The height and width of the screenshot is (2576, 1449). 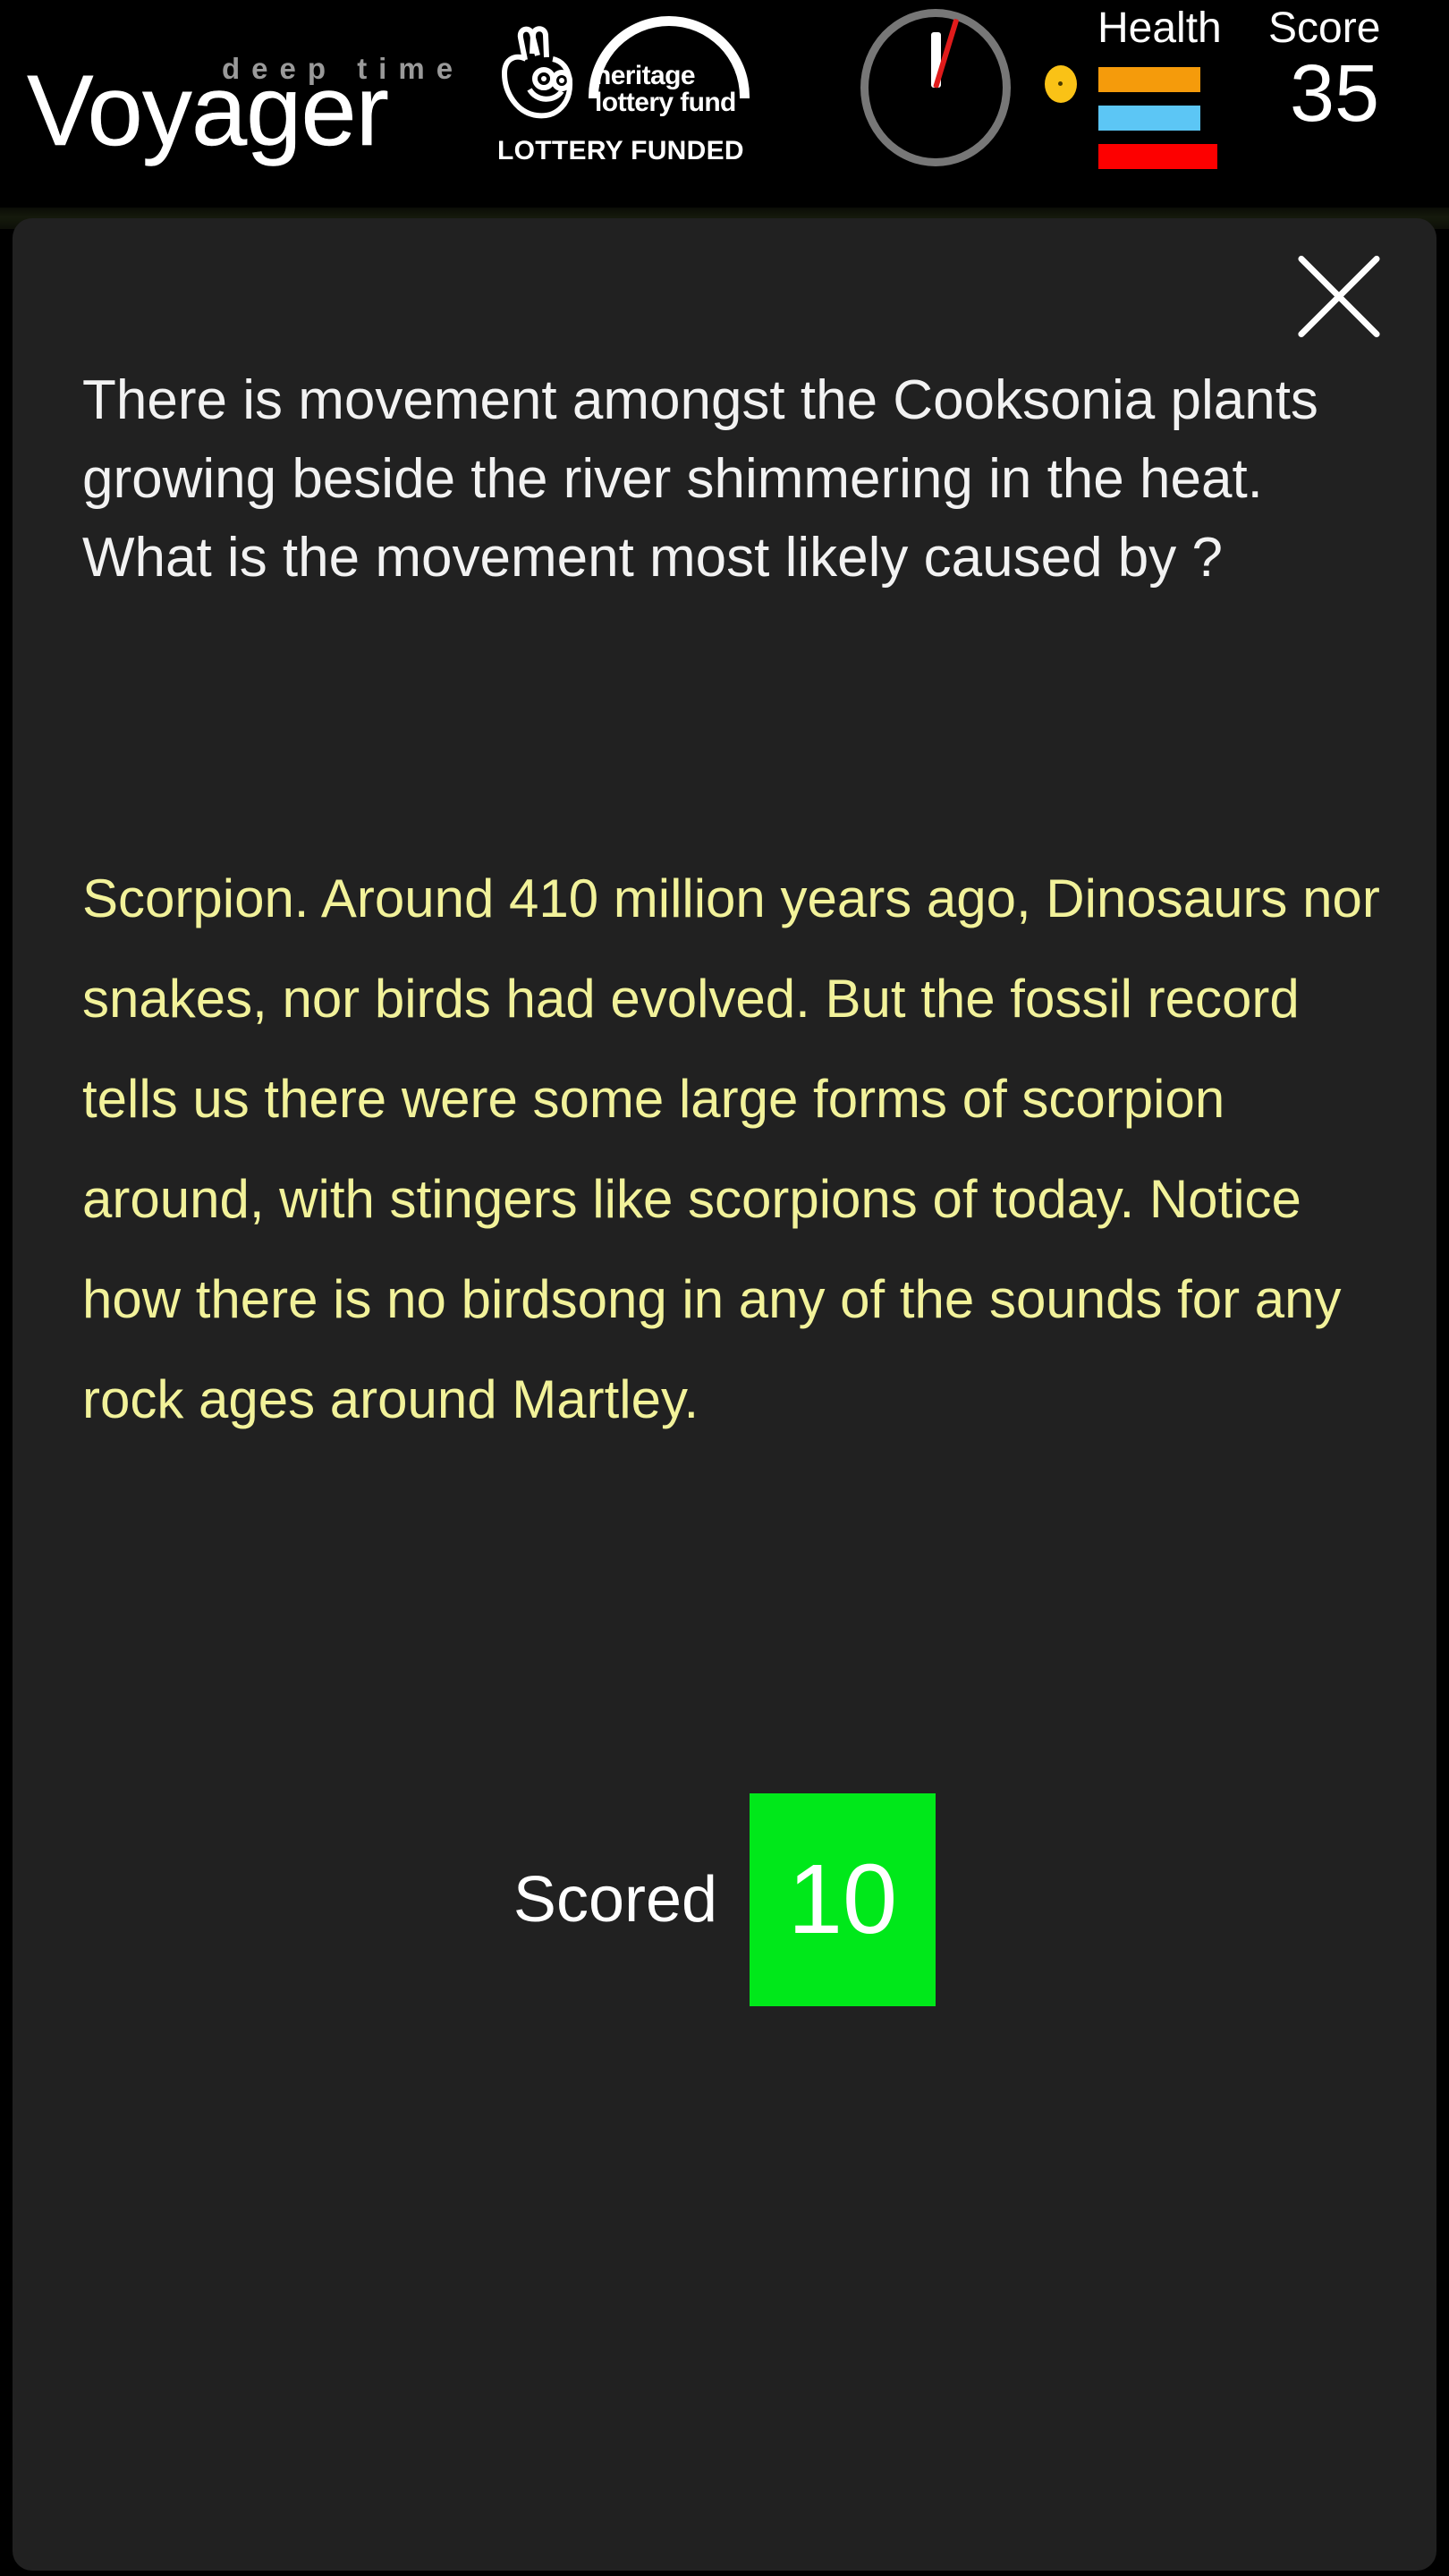 I want to click on hlf-name-line1: heritage, so click(x=645, y=75).